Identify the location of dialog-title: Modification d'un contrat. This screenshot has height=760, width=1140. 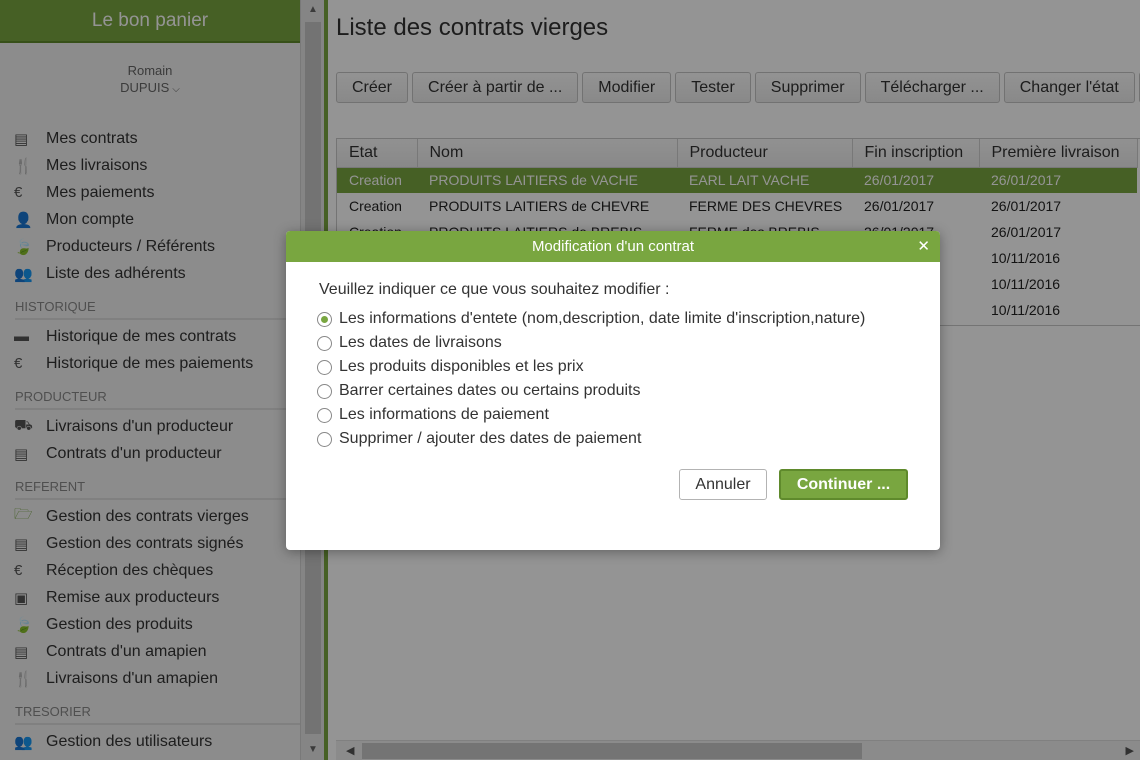
(613, 246).